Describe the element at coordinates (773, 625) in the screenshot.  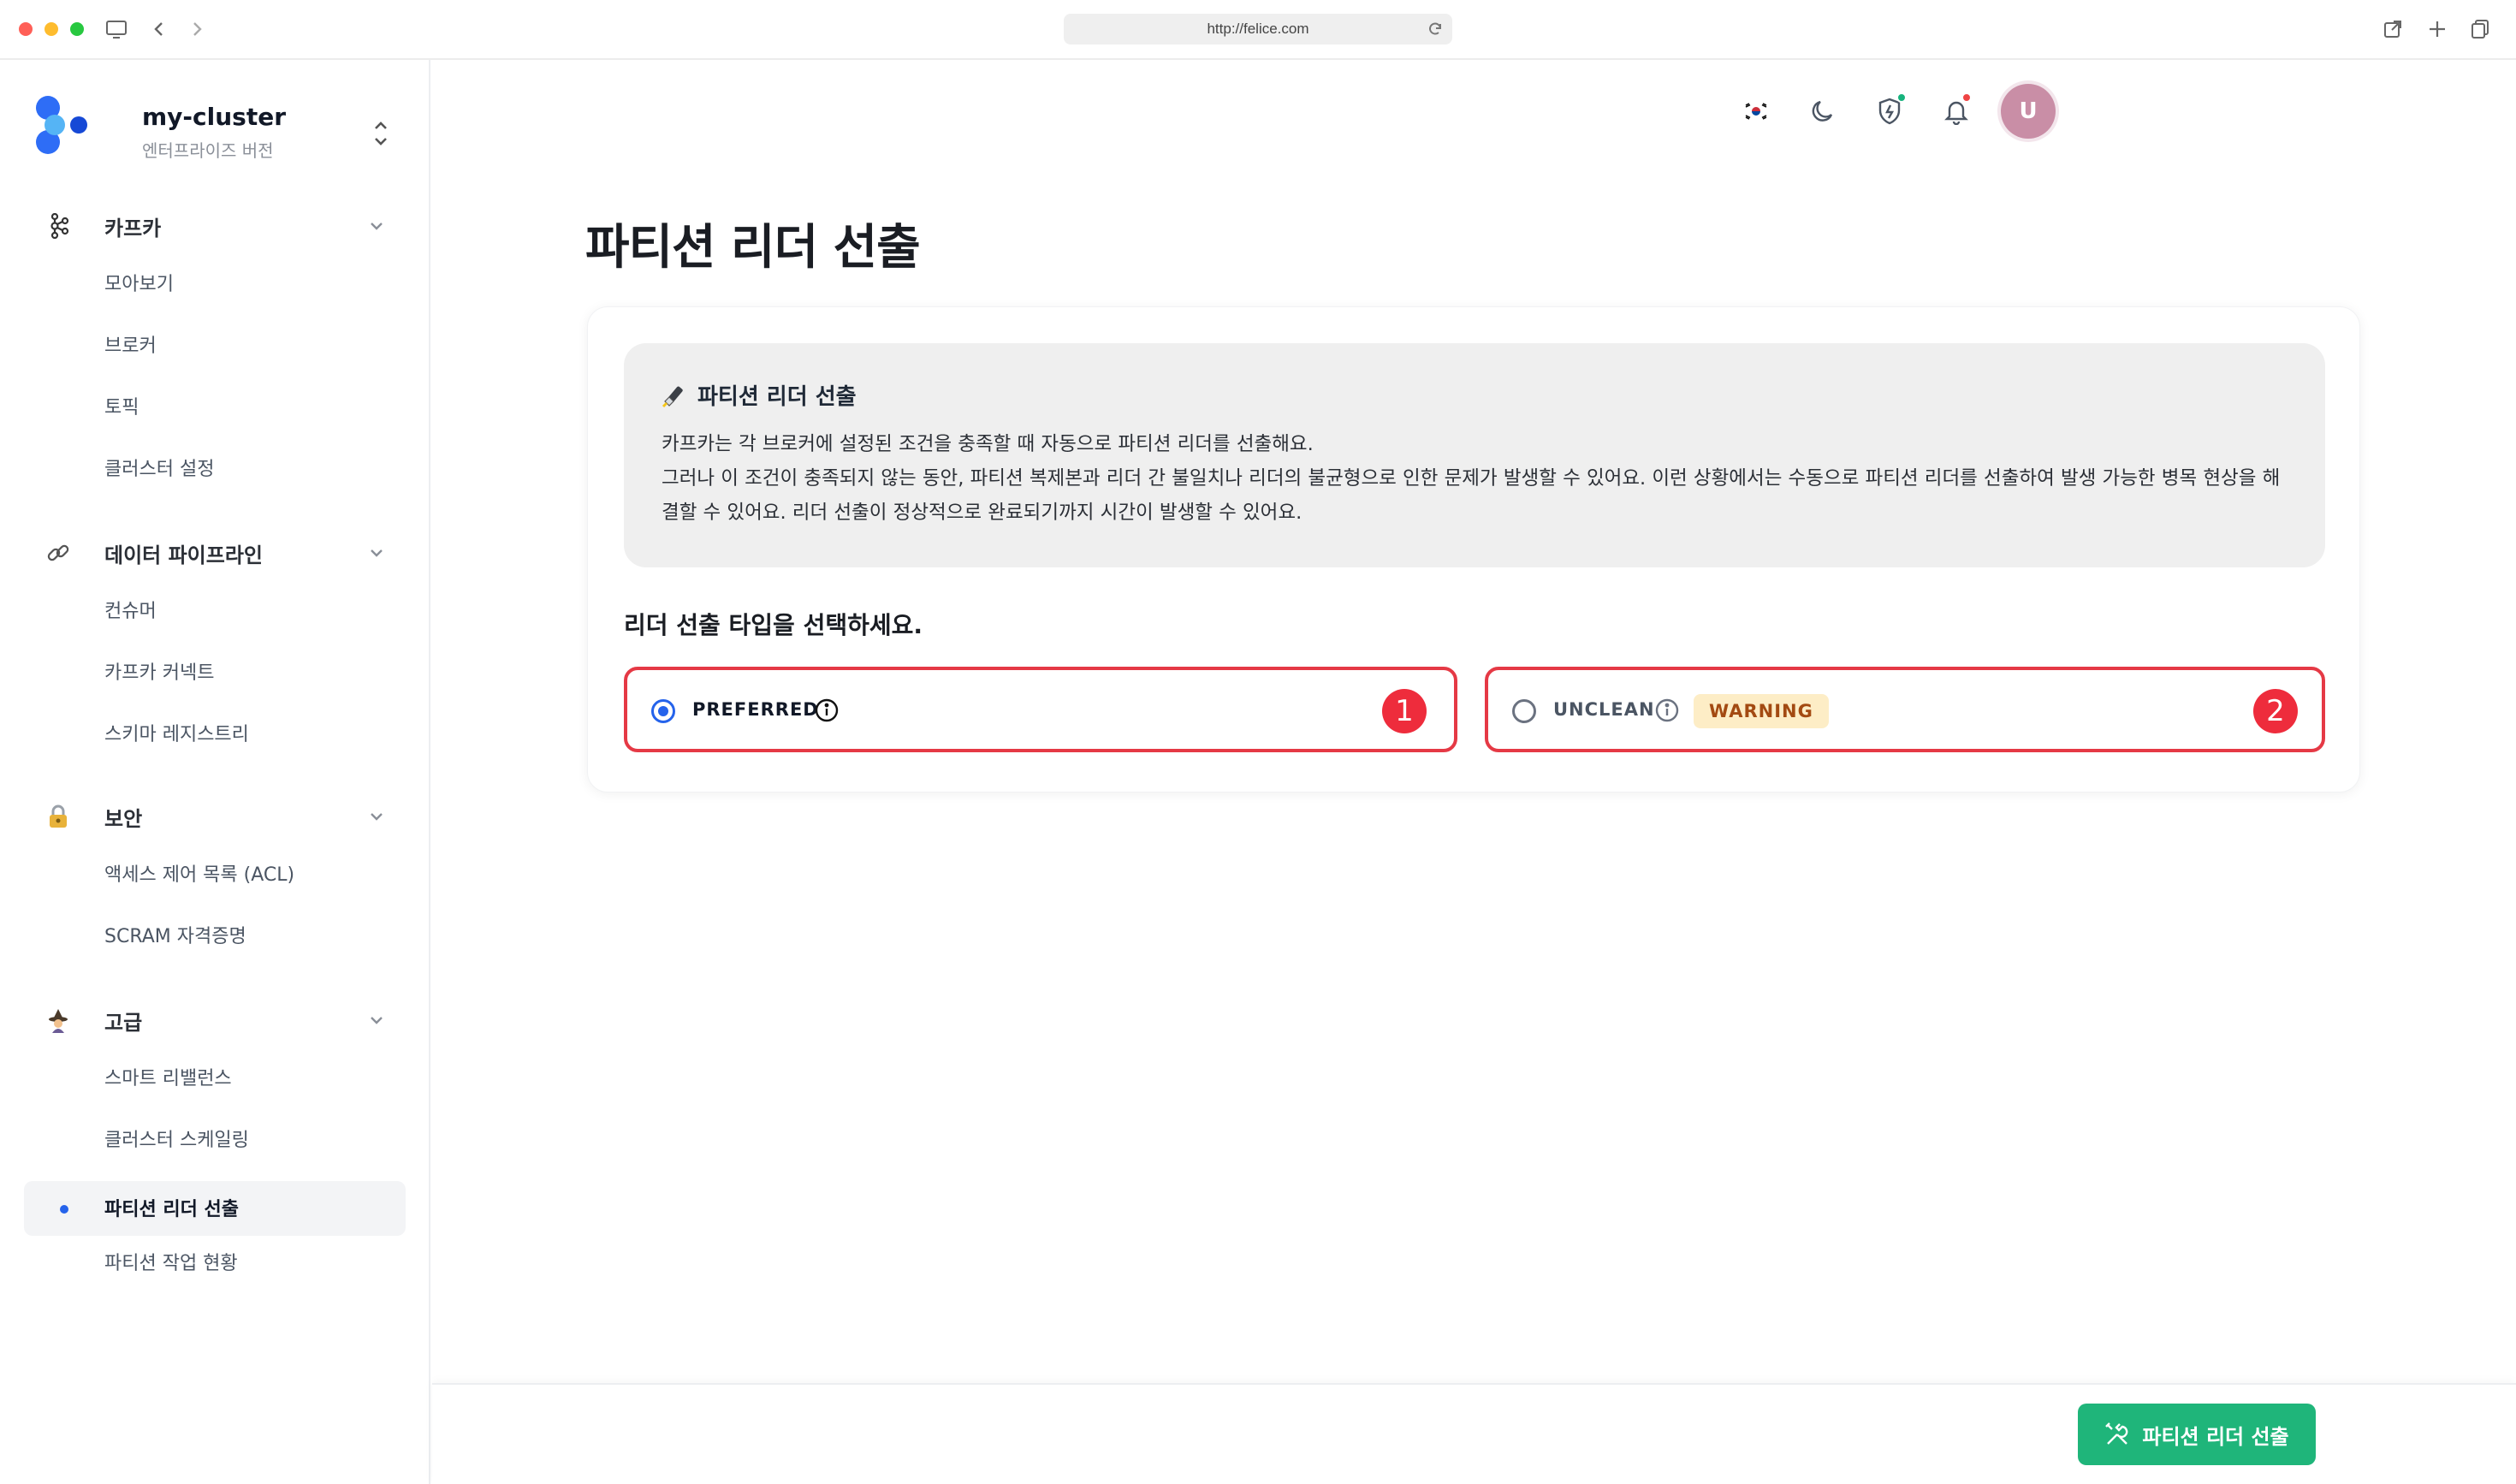
I see `election-type-label: 리더 선출 타입을 선택하세요.` at that location.